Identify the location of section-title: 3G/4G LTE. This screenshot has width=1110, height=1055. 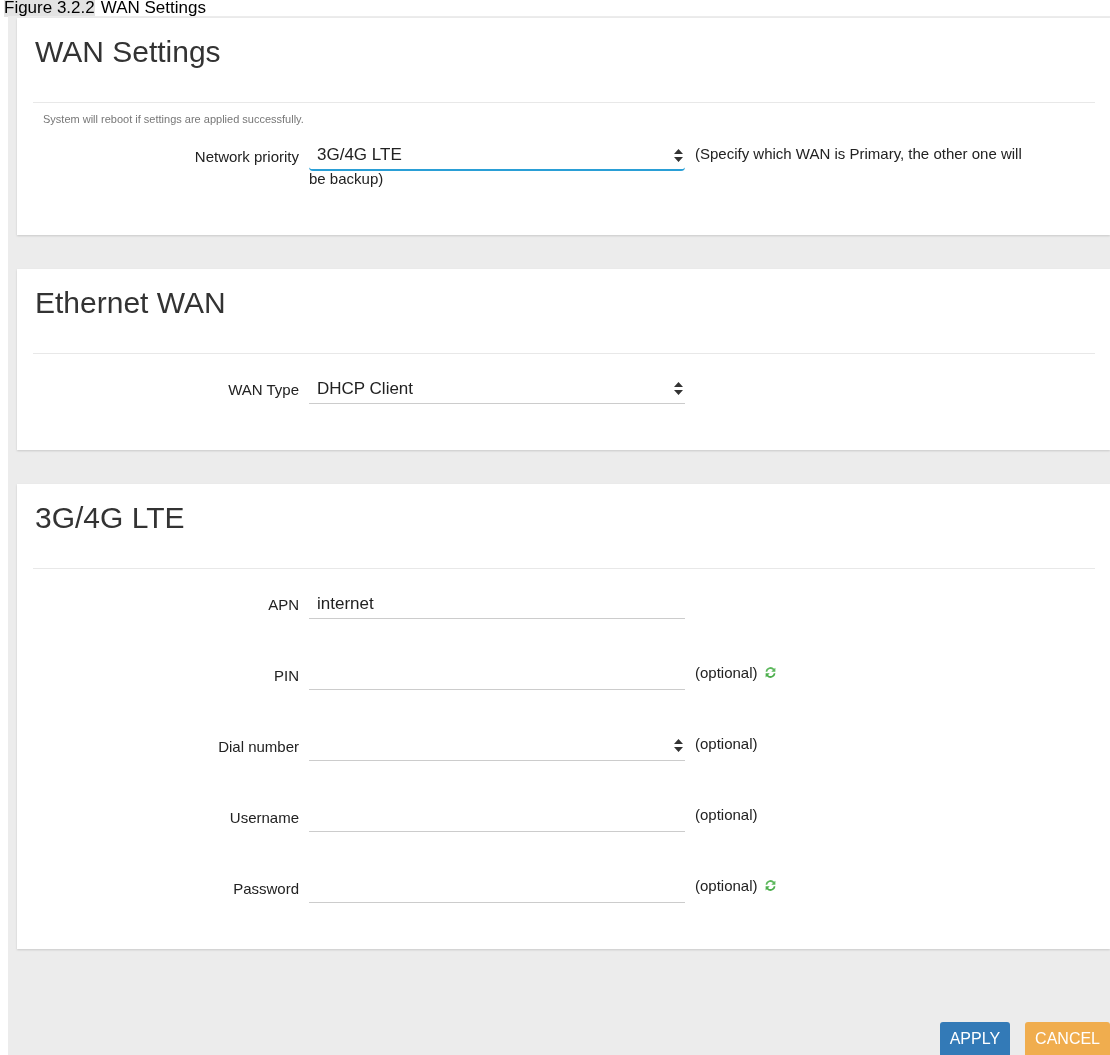
(110, 518).